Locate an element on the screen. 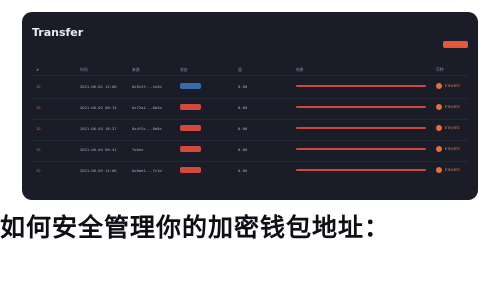  table-row: ID 2021-06-04 09:41 Token 0.00 ETH/BTC is located at coordinates (250, 151).